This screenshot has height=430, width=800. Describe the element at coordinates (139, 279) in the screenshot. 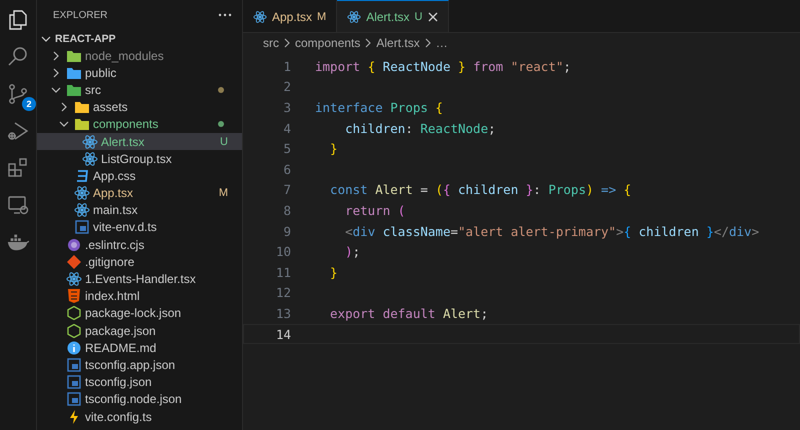

I see `tree-item: 1.Events-Handler.tsx` at that location.